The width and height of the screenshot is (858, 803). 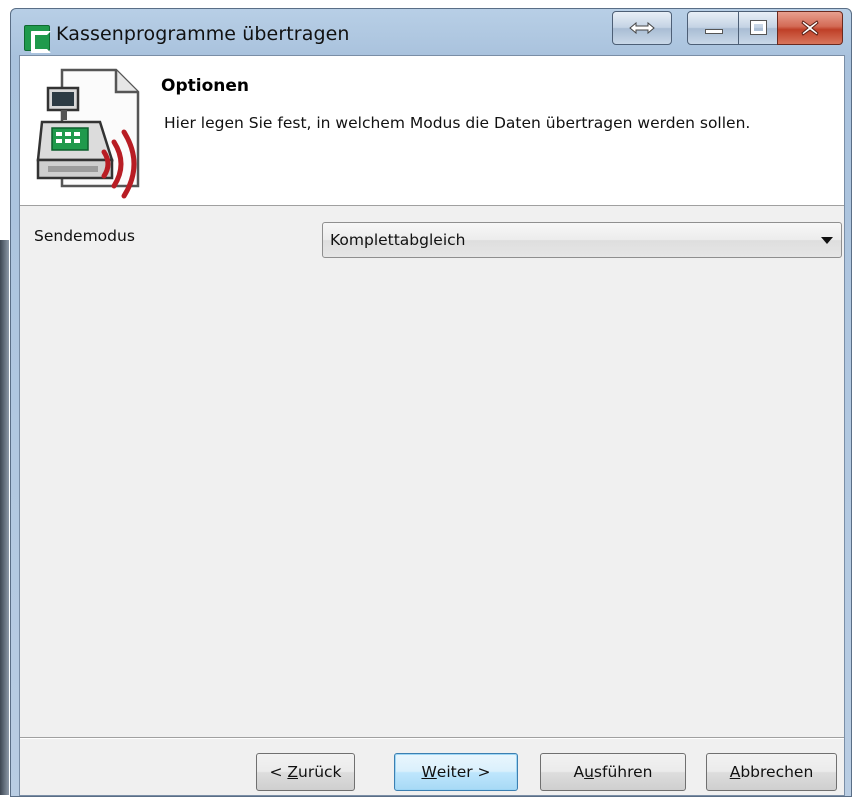 I want to click on cancel-button-label: bbrechen, so click(x=777, y=772).